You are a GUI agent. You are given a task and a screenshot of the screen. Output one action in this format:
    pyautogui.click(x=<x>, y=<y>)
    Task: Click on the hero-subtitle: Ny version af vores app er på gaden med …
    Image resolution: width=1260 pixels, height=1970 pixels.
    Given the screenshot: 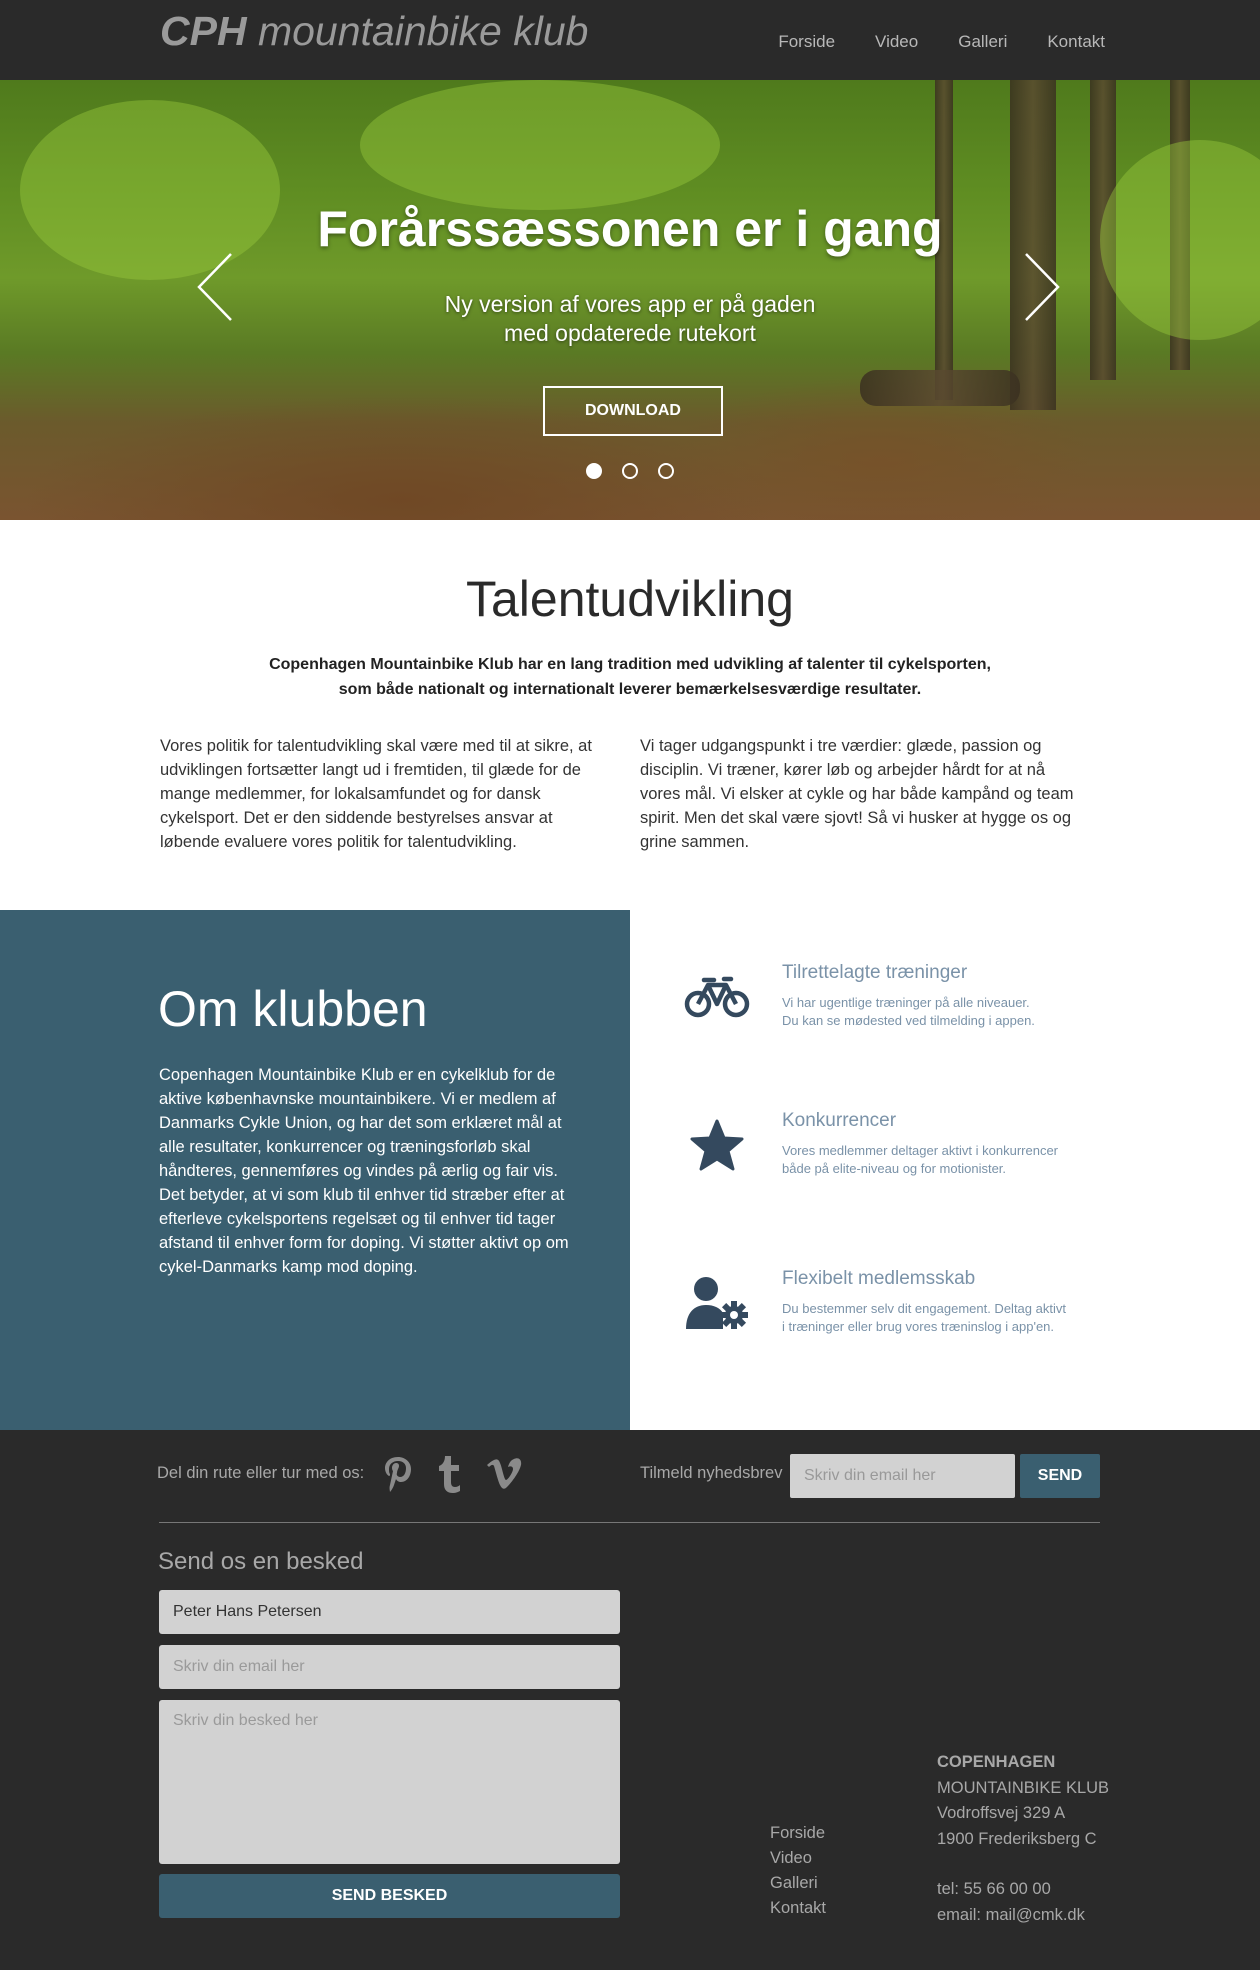 What is the action you would take?
    pyautogui.click(x=630, y=319)
    